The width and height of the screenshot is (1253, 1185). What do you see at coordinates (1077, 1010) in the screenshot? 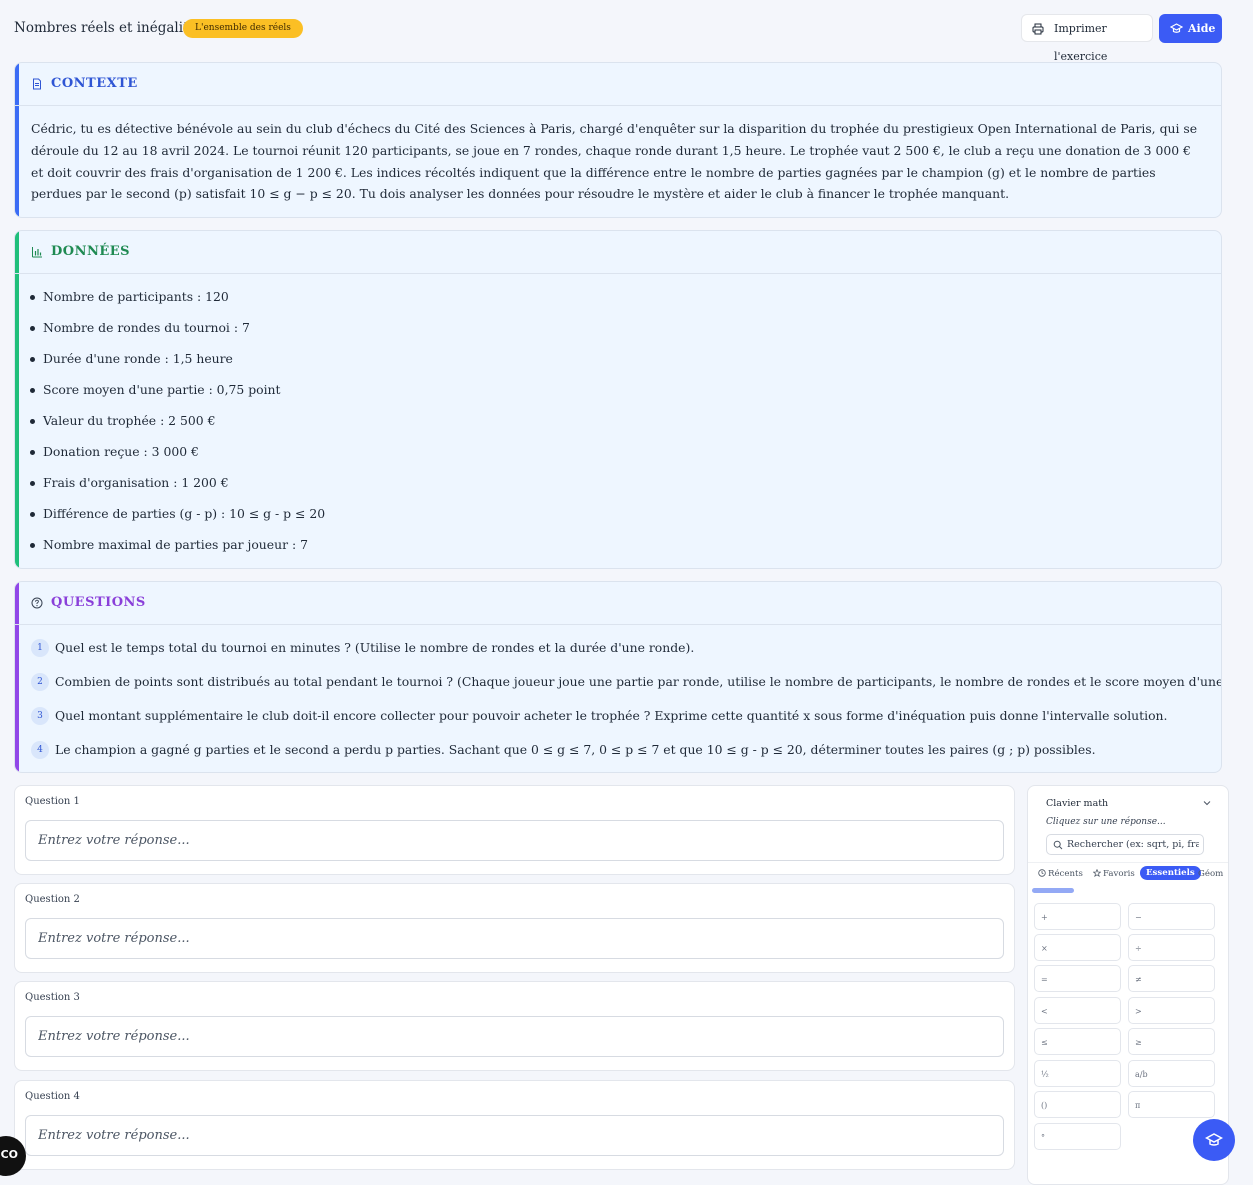
I see `key-less-than: <` at bounding box center [1077, 1010].